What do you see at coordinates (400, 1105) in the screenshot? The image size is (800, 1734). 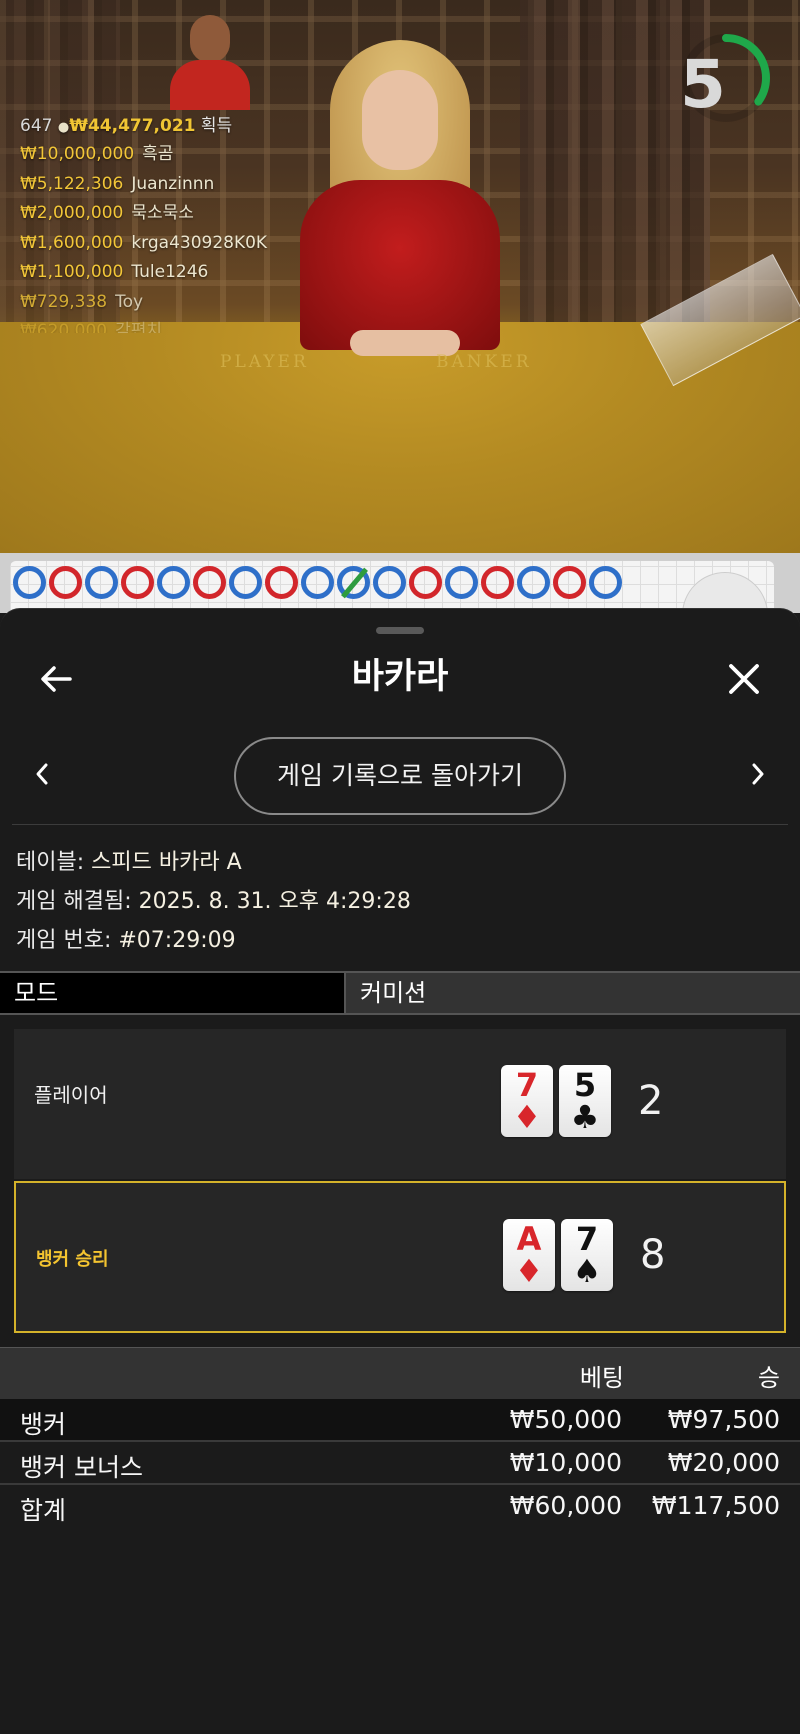 I see `player-result: 플레이어 7 ♦ 5 ♣ 2` at bounding box center [400, 1105].